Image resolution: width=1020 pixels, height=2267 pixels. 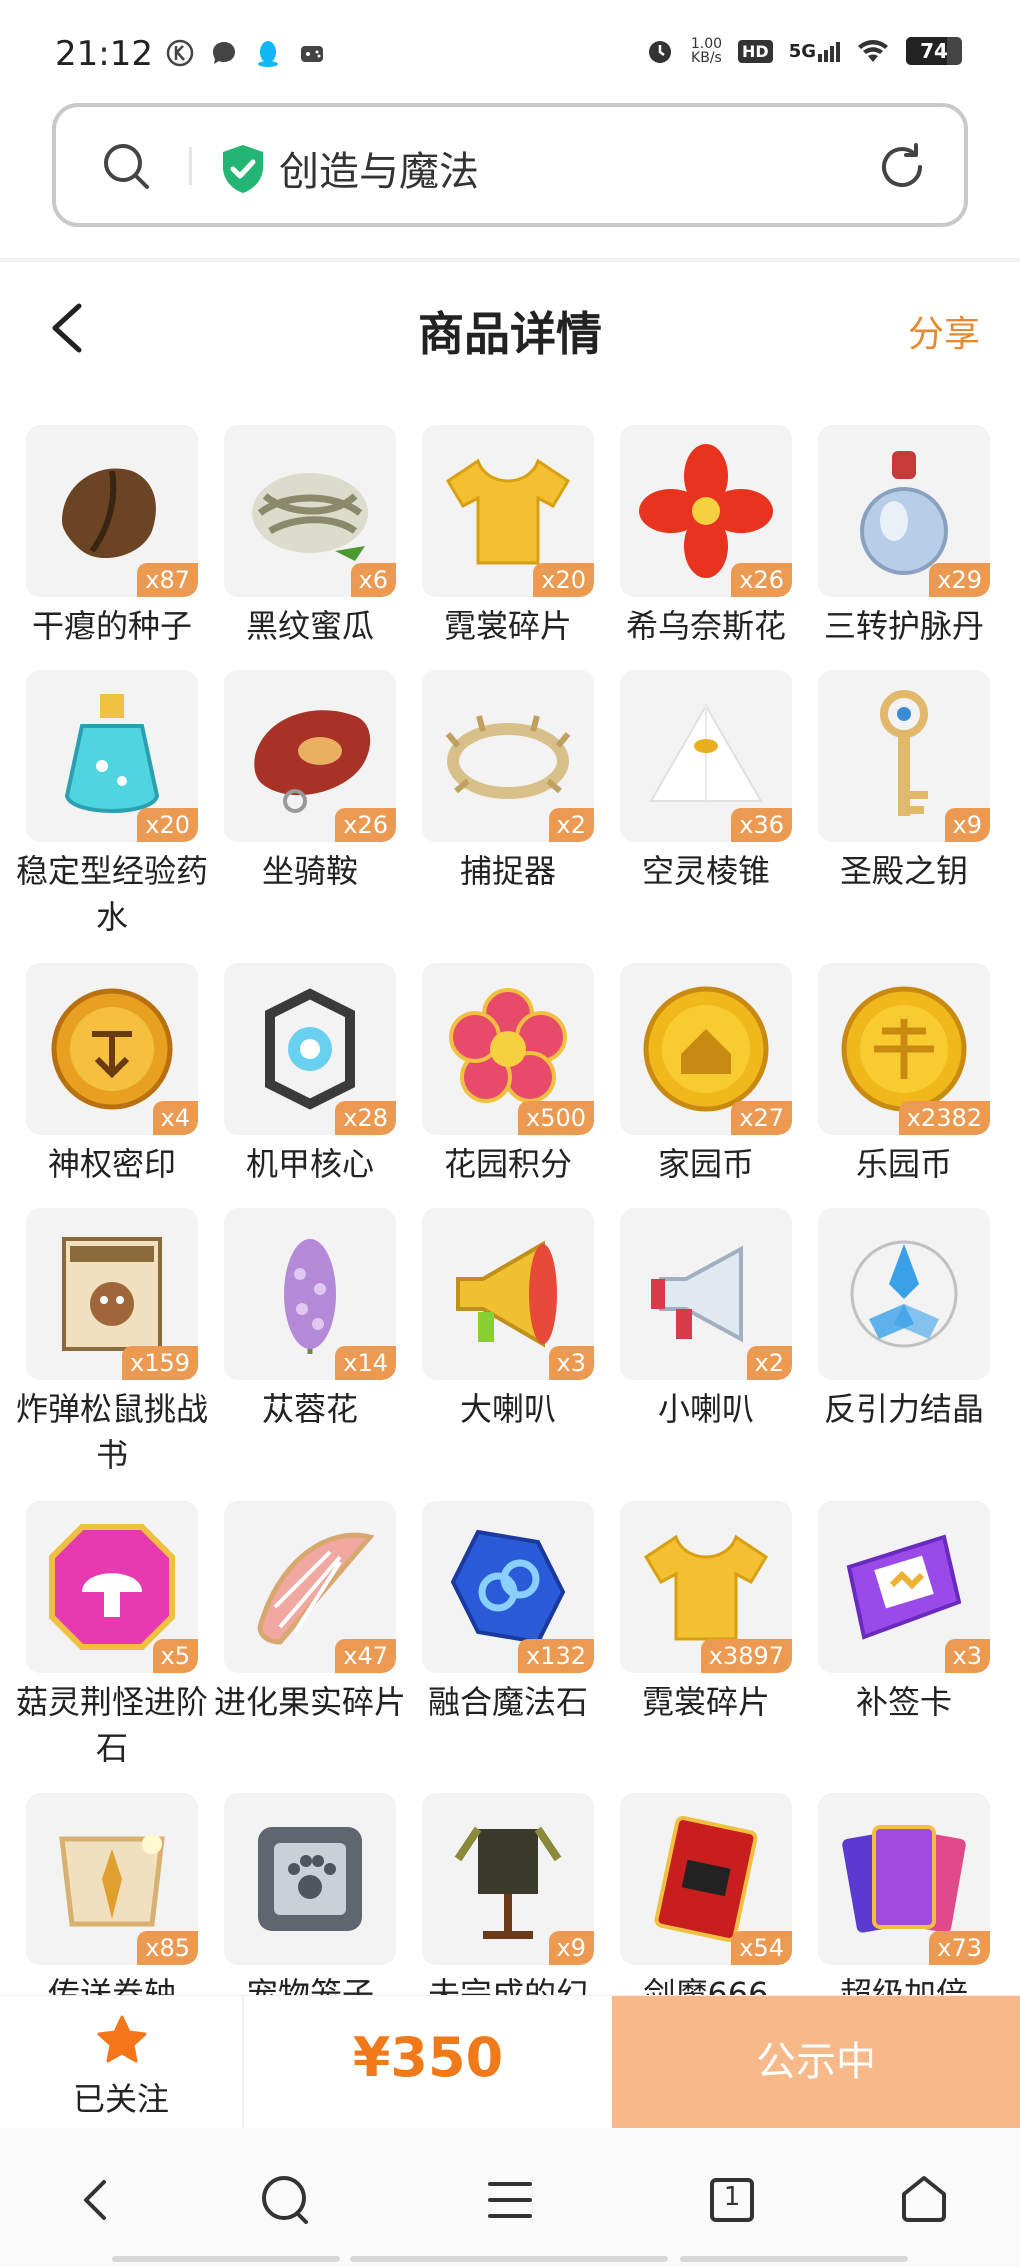 I want to click on item-card: x29 三转护脉丹, so click(x=904, y=537).